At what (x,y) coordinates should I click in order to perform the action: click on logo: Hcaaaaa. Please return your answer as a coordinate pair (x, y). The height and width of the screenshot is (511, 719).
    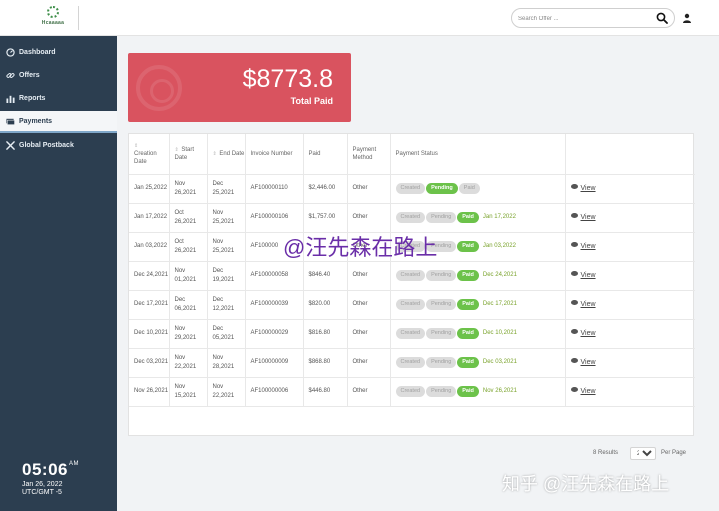
    Looking at the image, I should click on (53, 18).